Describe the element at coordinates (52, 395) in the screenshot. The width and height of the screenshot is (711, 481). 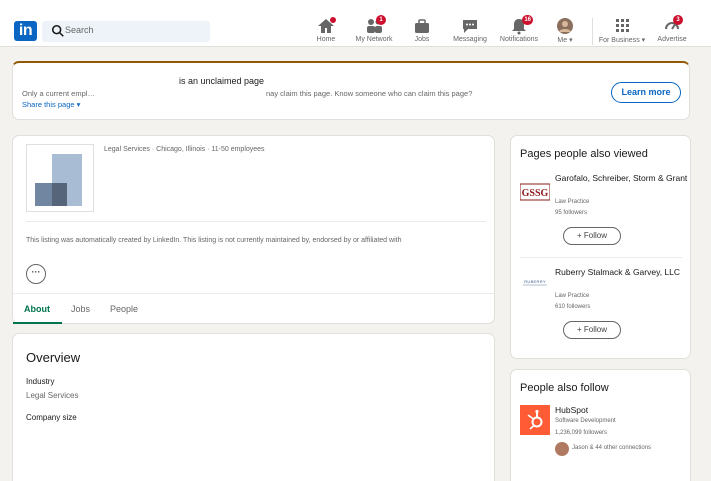
I see `industry-value: Legal Services` at that location.